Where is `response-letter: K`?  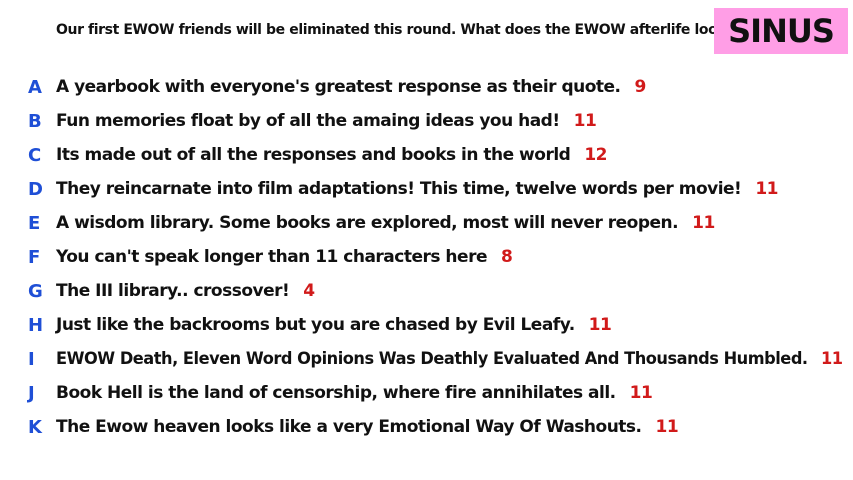
response-letter: K is located at coordinates (35, 427).